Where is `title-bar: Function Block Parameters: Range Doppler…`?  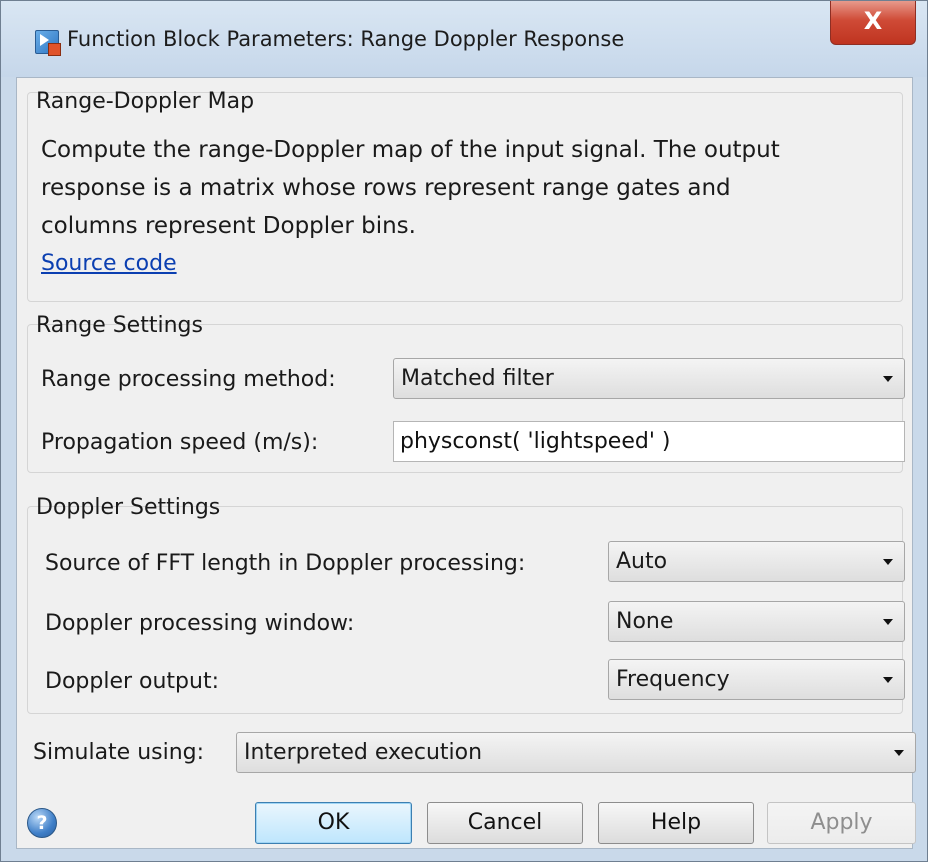 title-bar: Function Block Parameters: Range Doppler… is located at coordinates (464, 39).